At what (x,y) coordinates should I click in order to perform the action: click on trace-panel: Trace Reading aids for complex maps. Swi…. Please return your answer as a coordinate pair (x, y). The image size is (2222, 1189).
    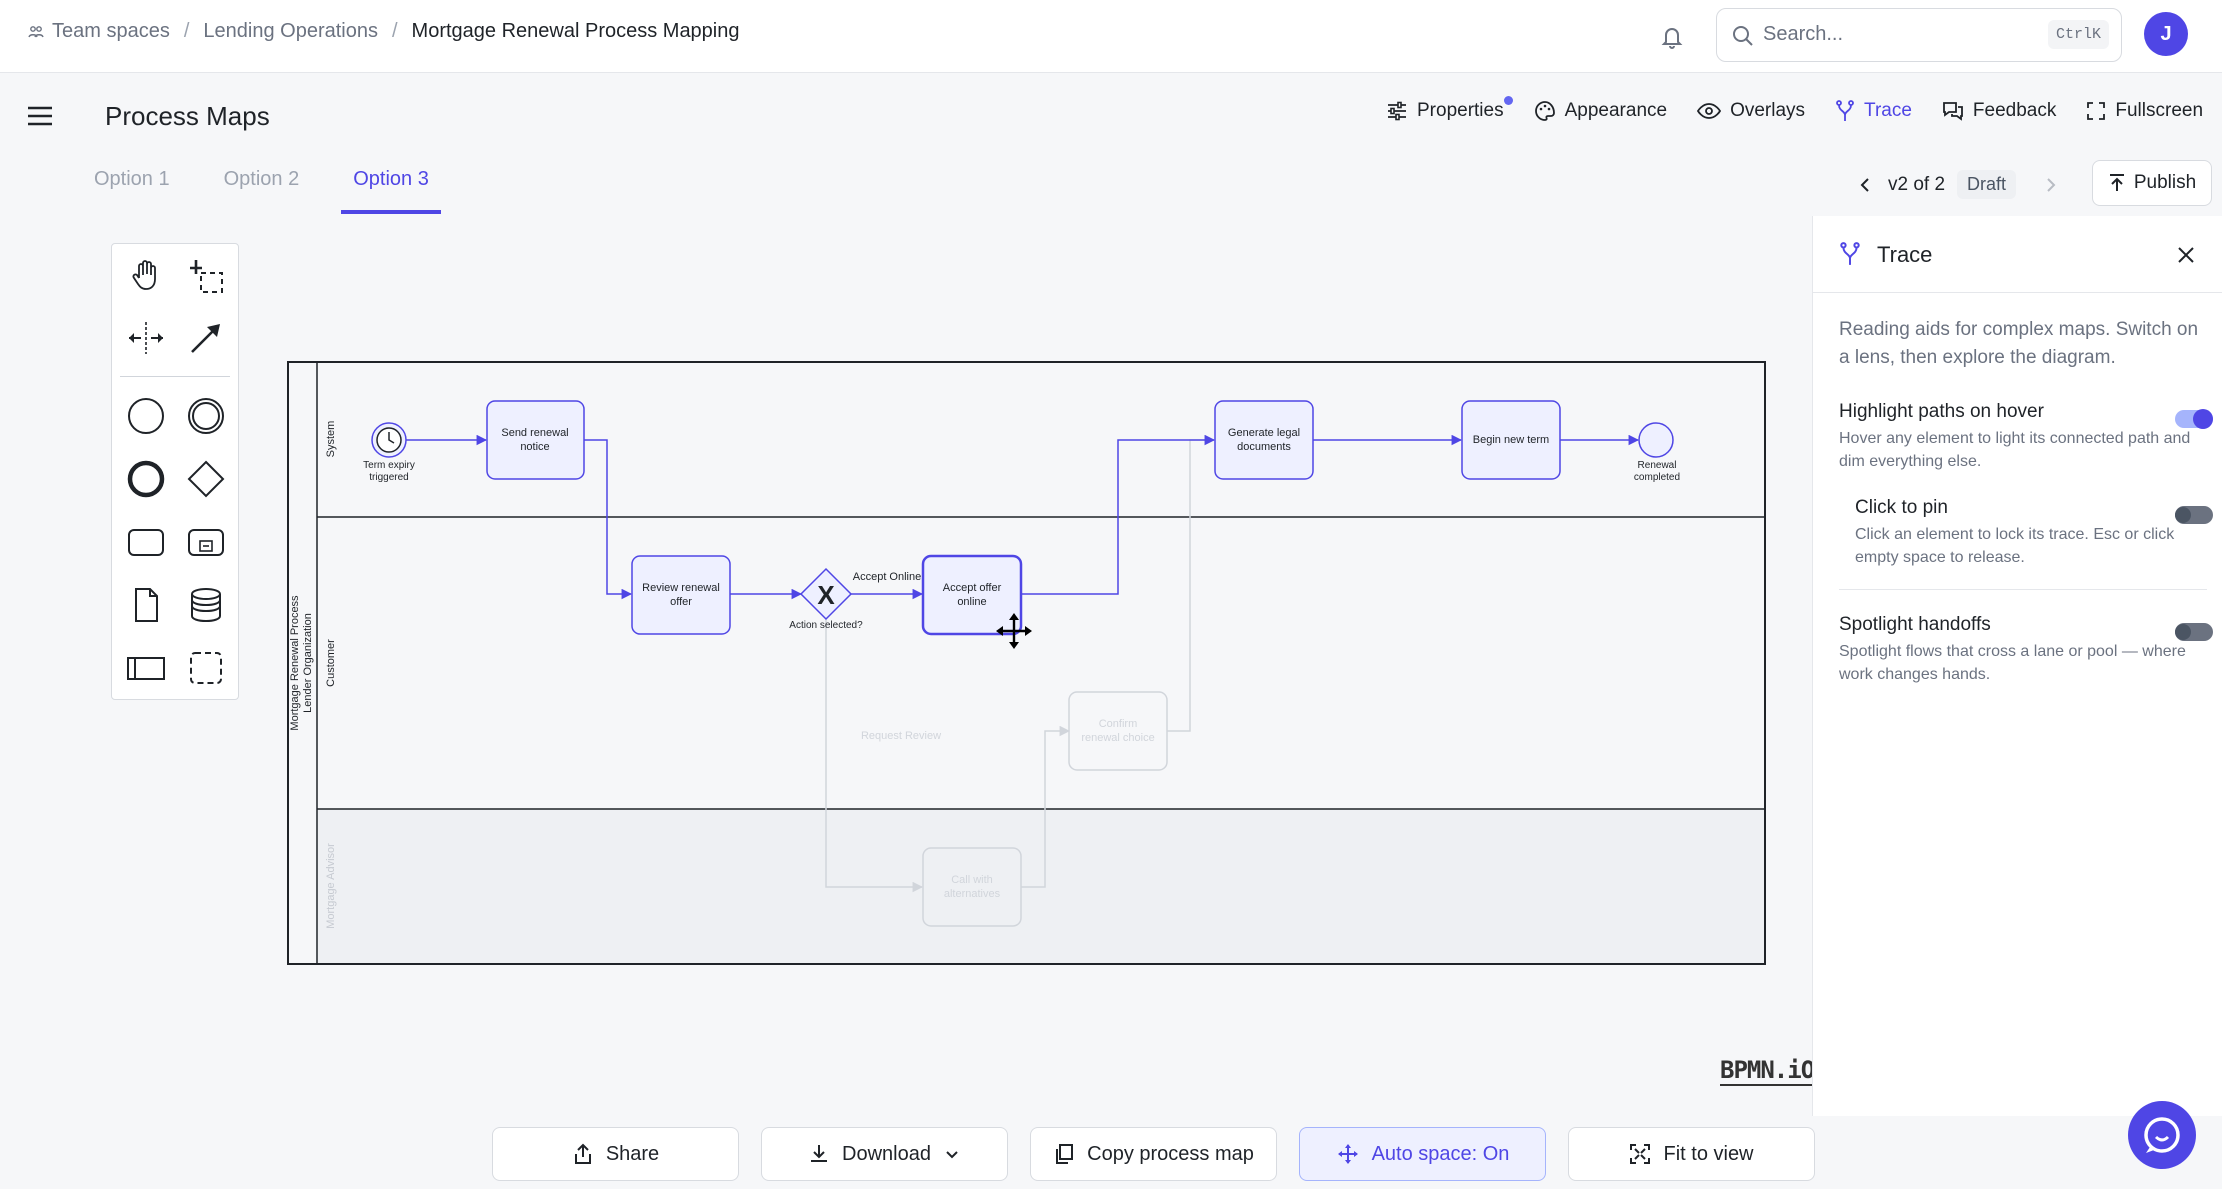
    Looking at the image, I should click on (2017, 666).